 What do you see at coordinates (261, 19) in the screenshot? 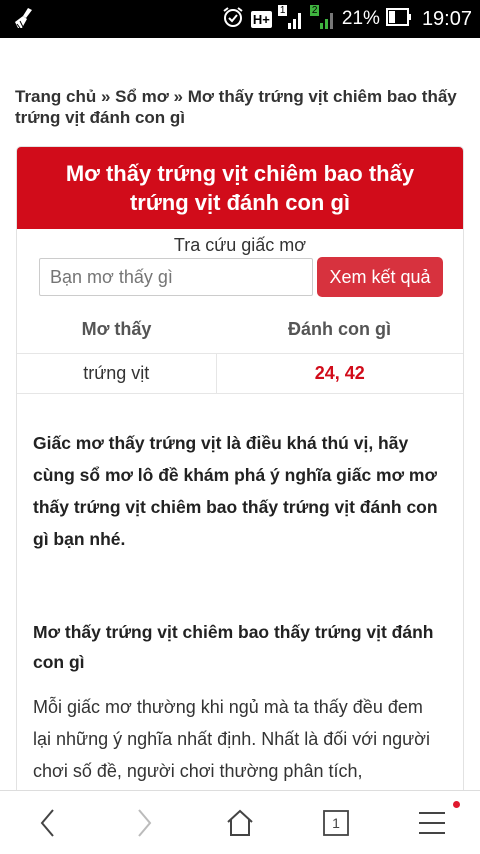
I see `network-type: H+` at bounding box center [261, 19].